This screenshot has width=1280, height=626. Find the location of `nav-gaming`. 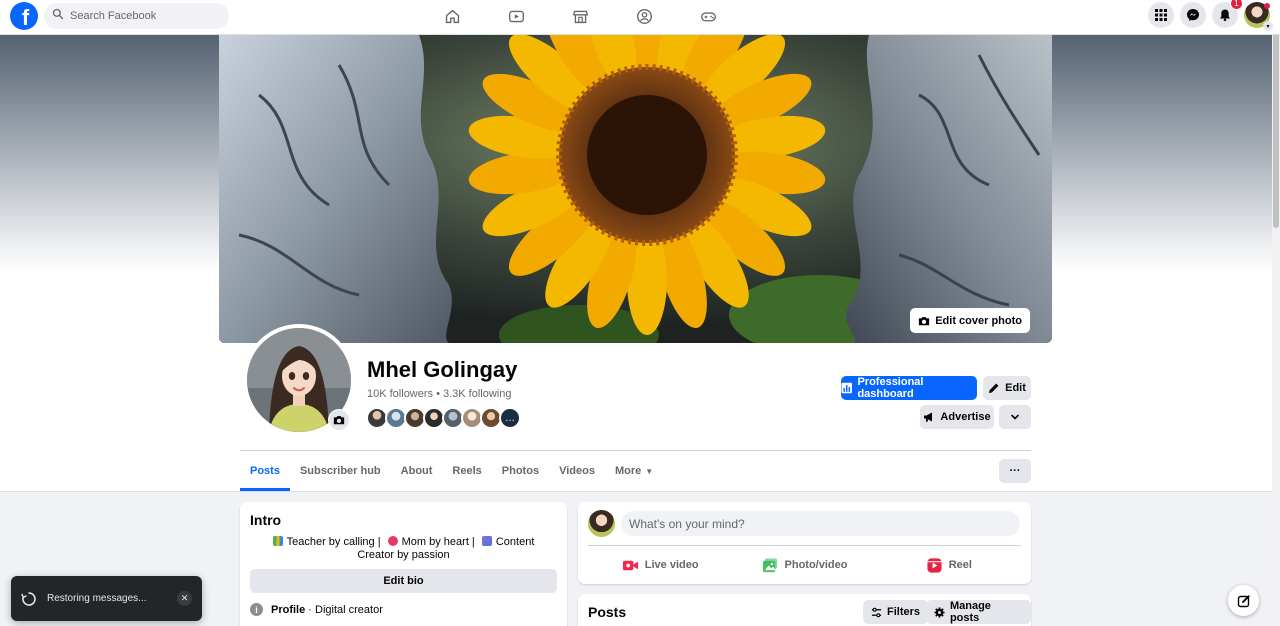

nav-gaming is located at coordinates (708, 16).